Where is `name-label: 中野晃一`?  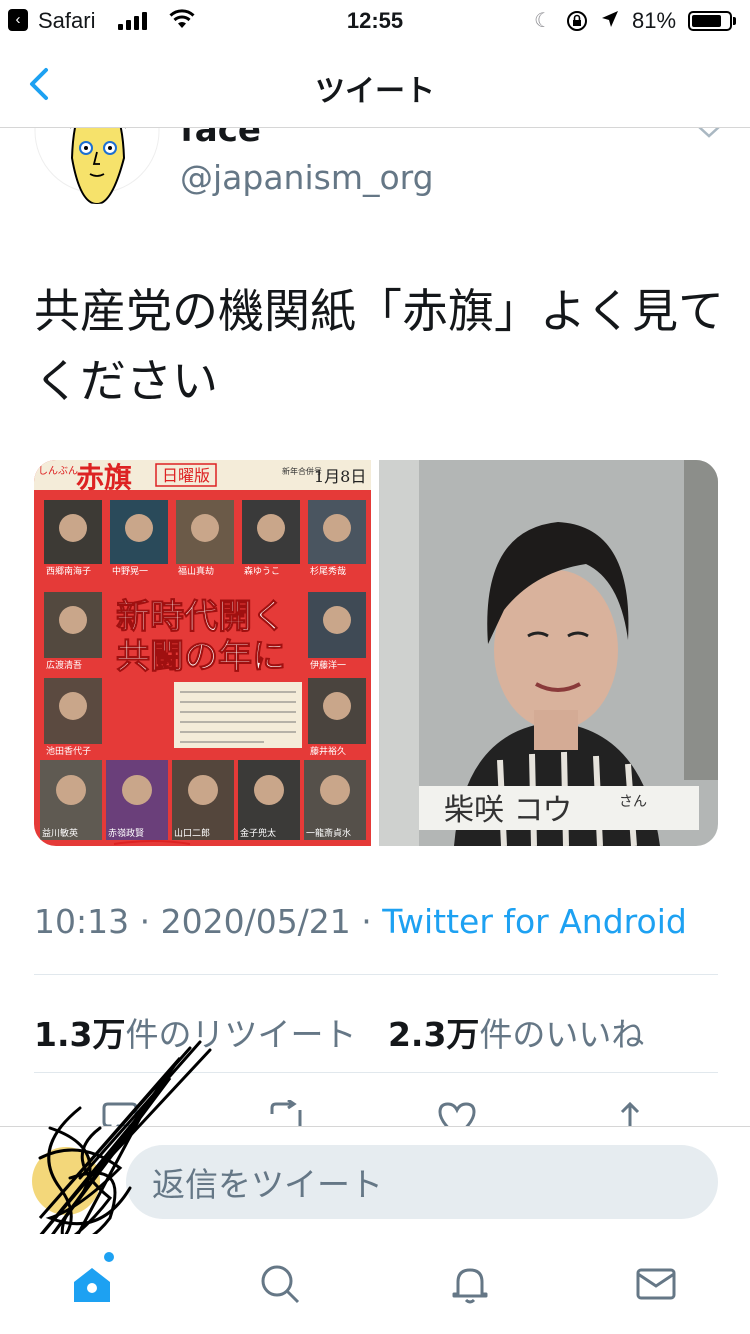 name-label: 中野晃一 is located at coordinates (130, 571).